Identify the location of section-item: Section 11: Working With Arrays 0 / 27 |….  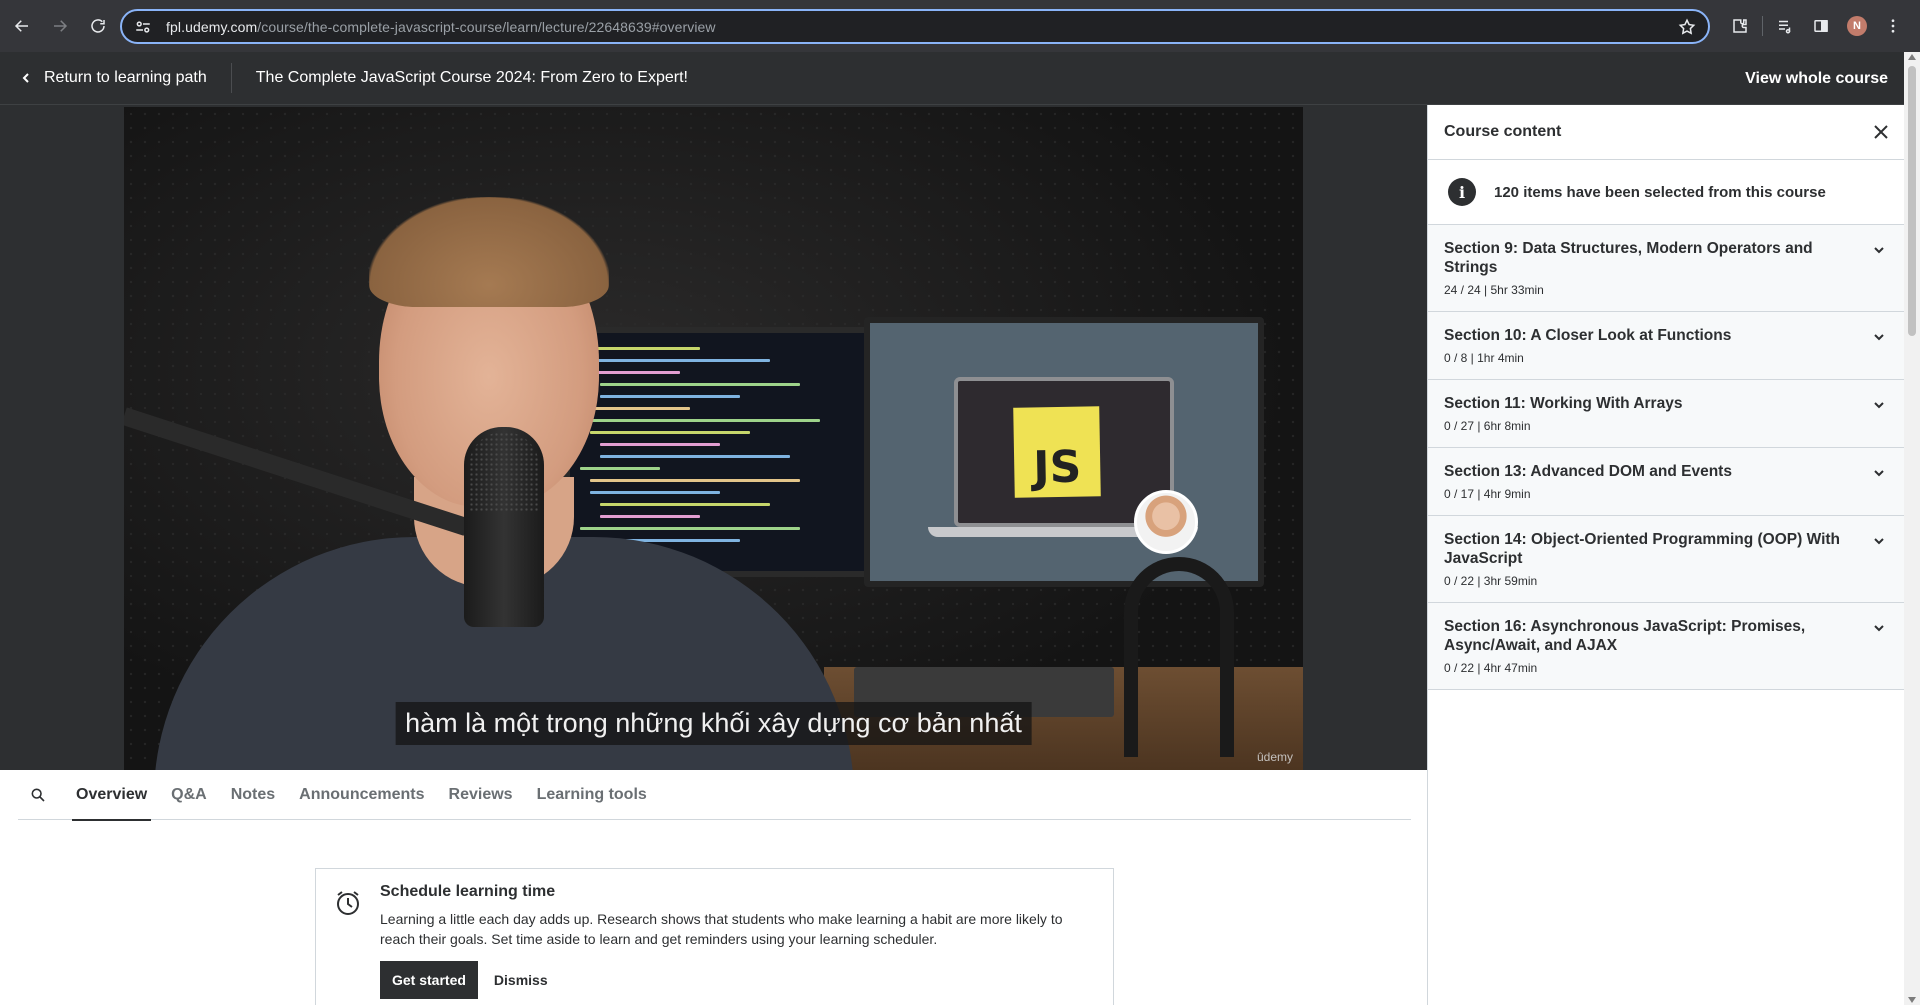
(1666, 414).